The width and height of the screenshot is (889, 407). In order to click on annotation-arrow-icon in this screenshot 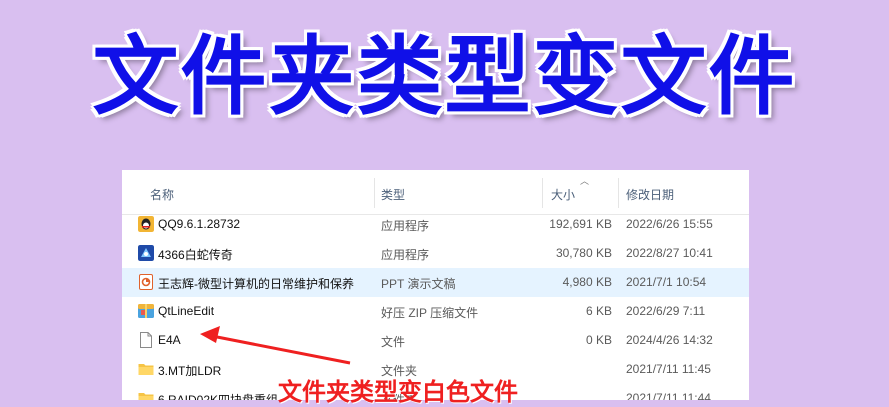, I will do `click(275, 345)`.